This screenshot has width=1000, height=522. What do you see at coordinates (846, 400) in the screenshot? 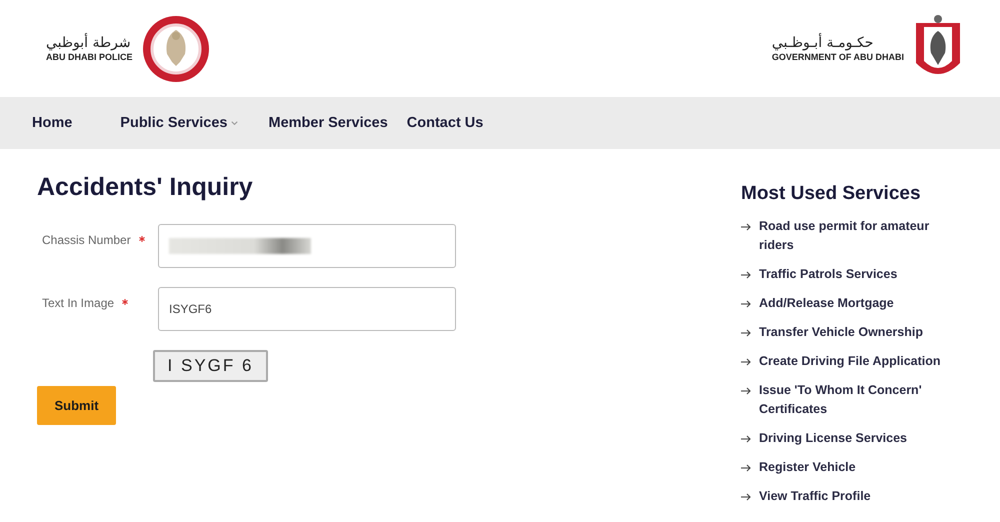
I see `service-link: Issue 'To Whom It Concern' Certificates` at bounding box center [846, 400].